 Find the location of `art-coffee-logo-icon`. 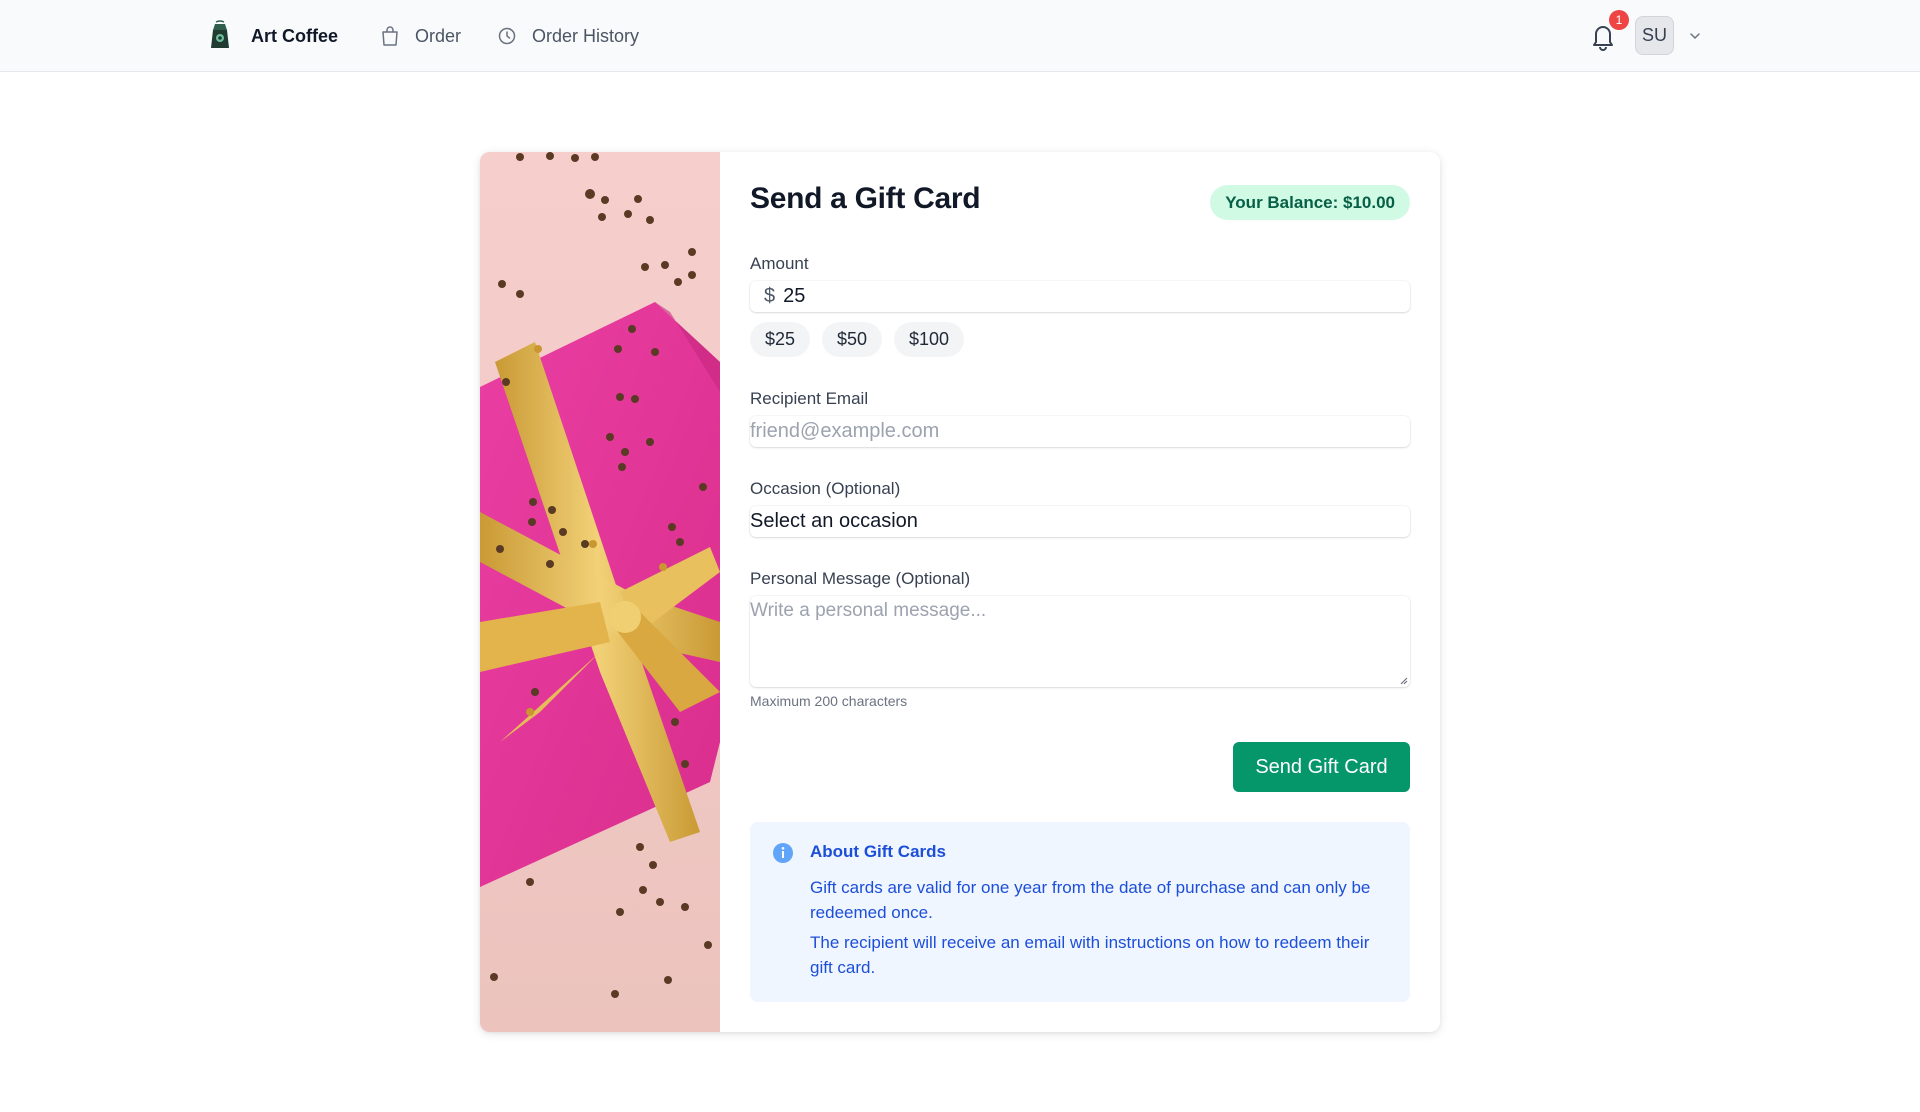

art-coffee-logo-icon is located at coordinates (220, 34).